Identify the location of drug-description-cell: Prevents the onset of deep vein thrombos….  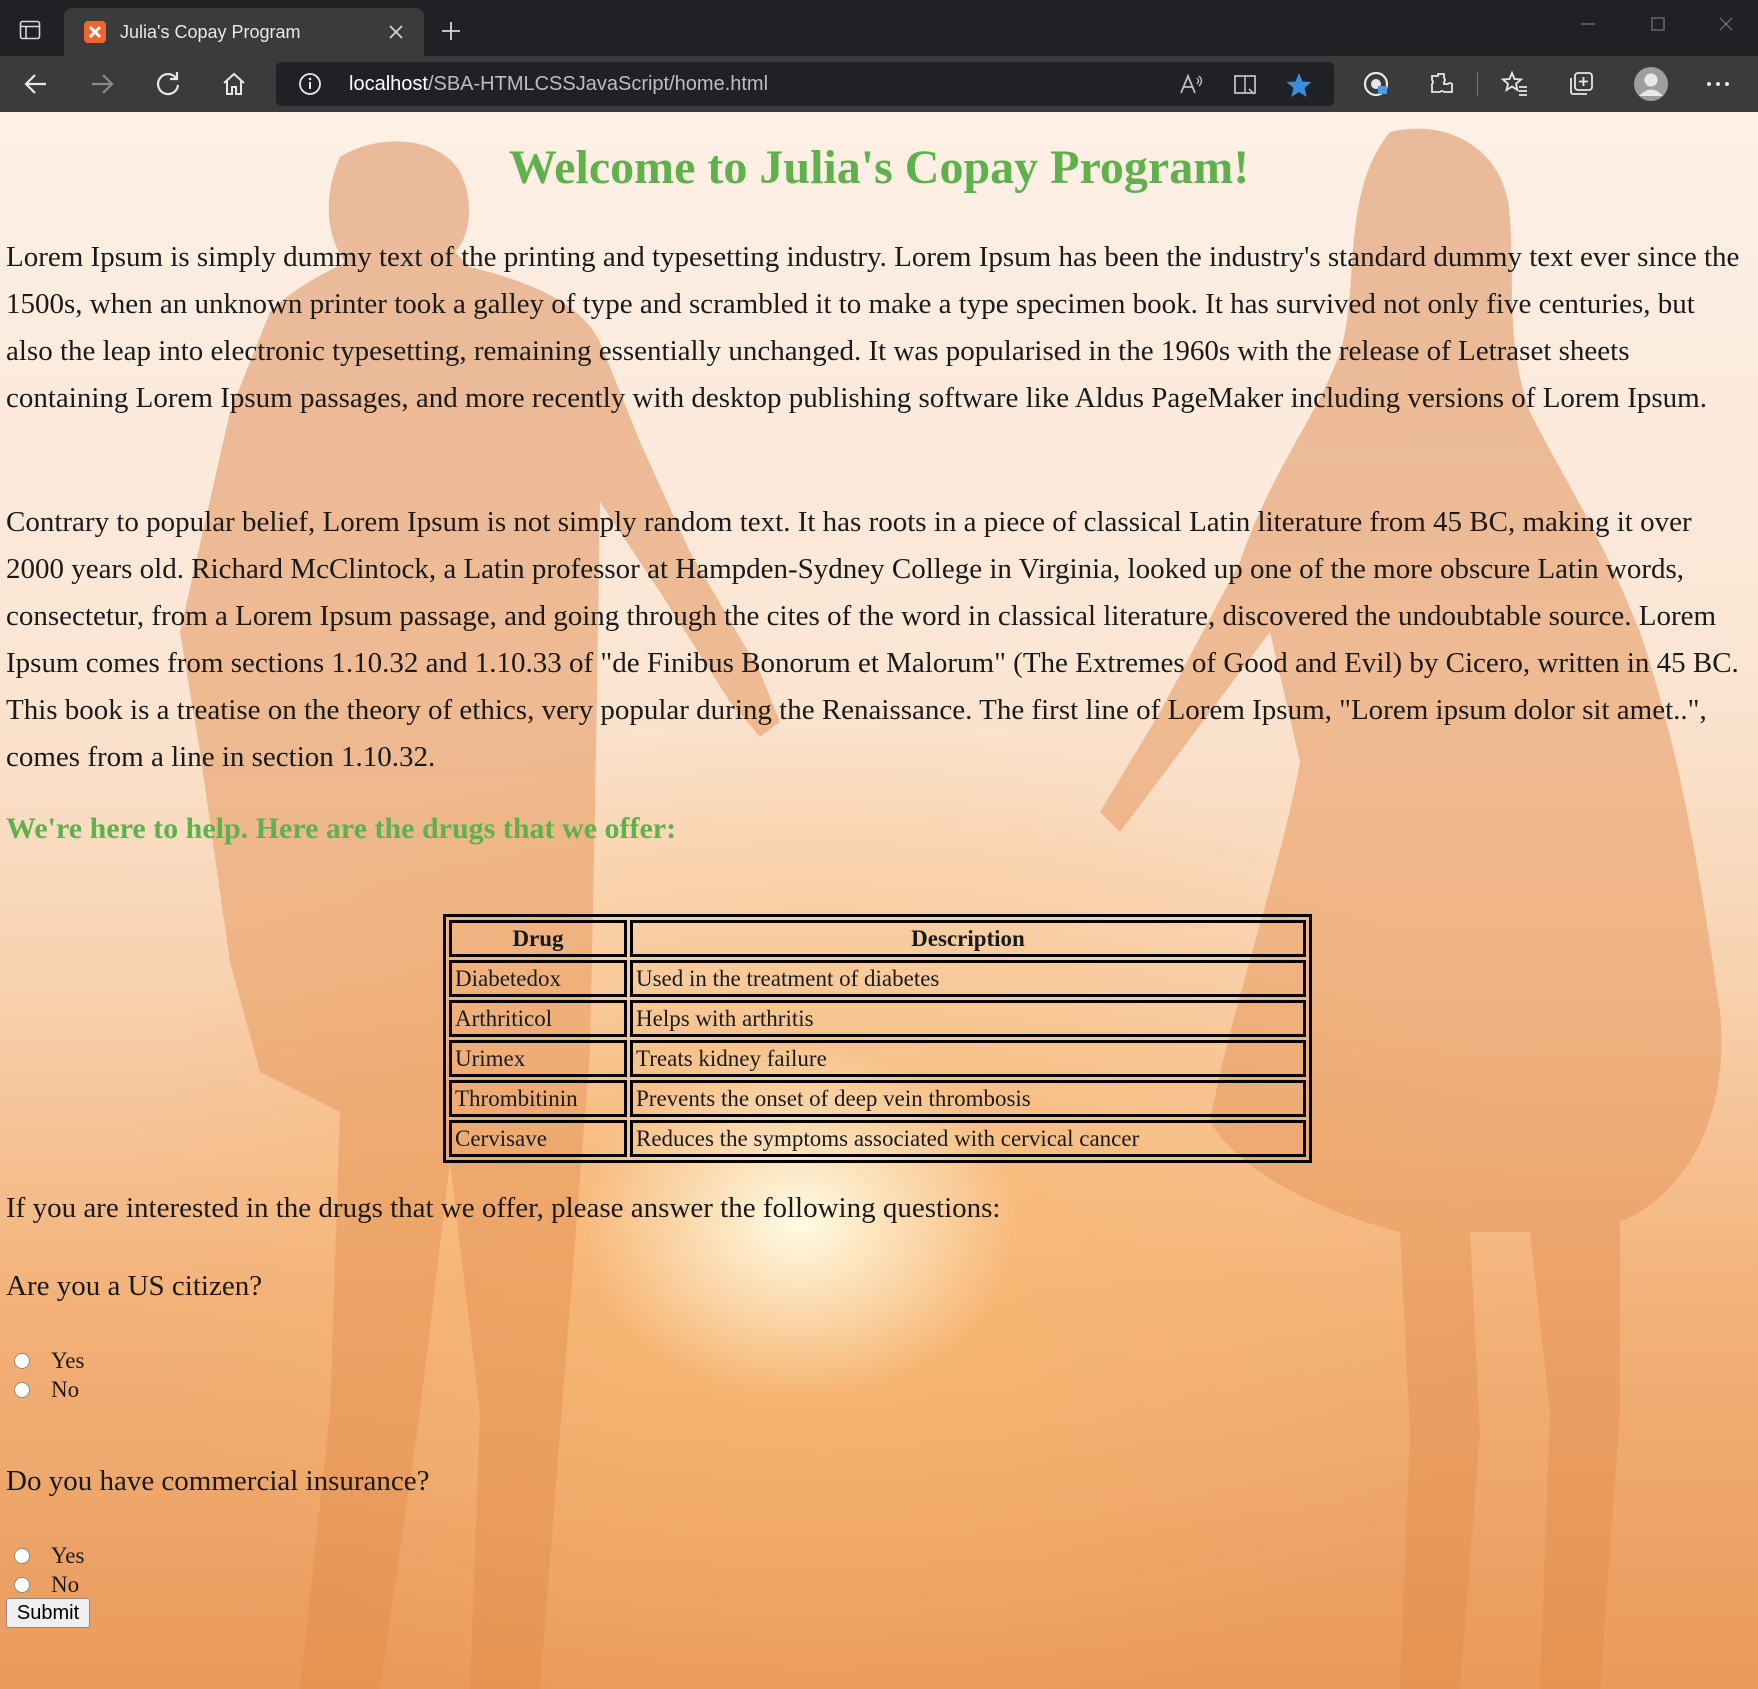
(968, 1098).